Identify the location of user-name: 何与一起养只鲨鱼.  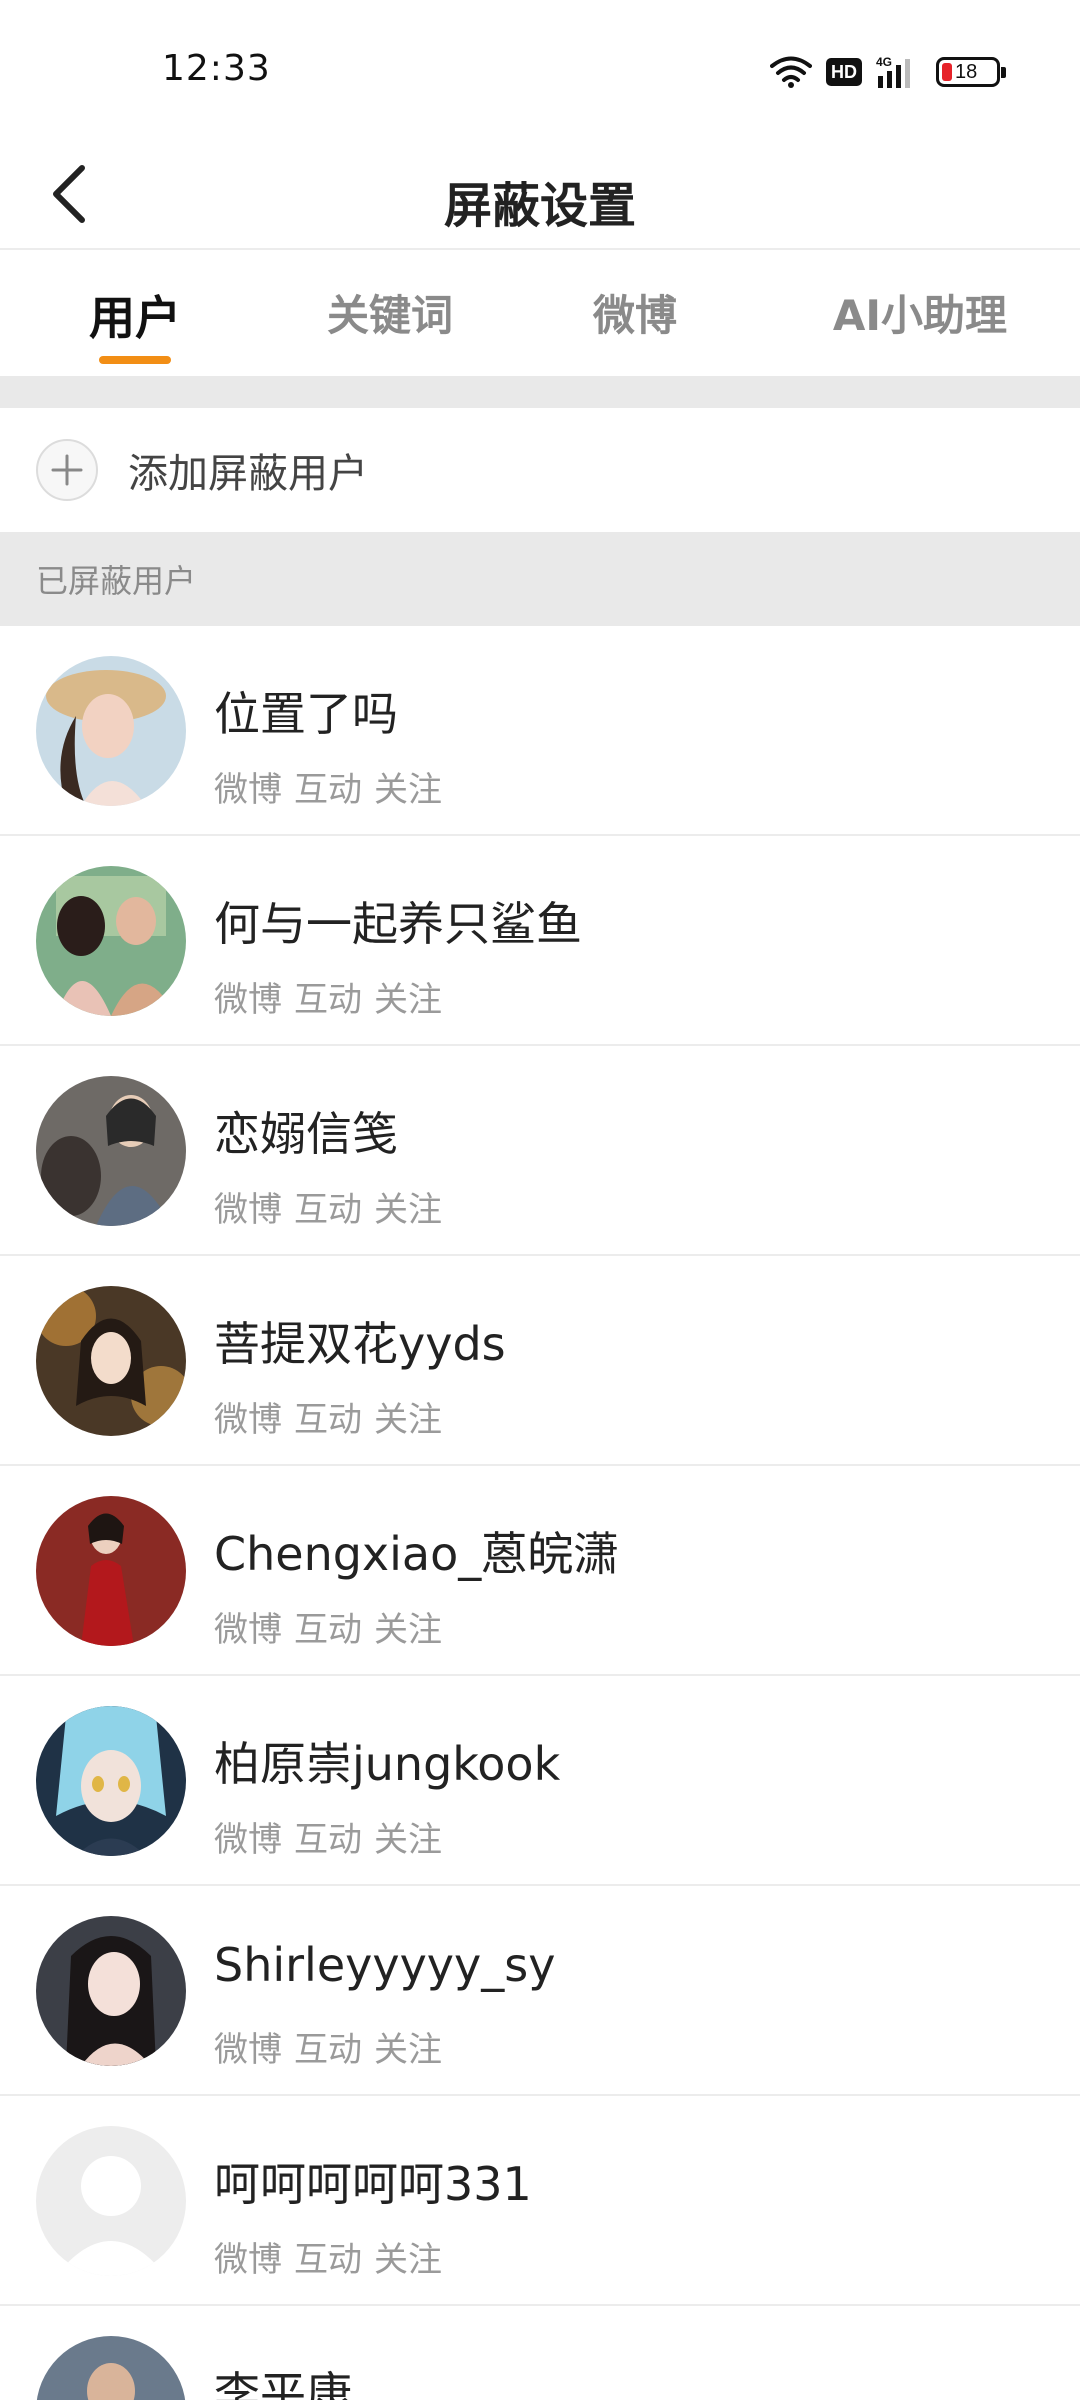
(398, 924).